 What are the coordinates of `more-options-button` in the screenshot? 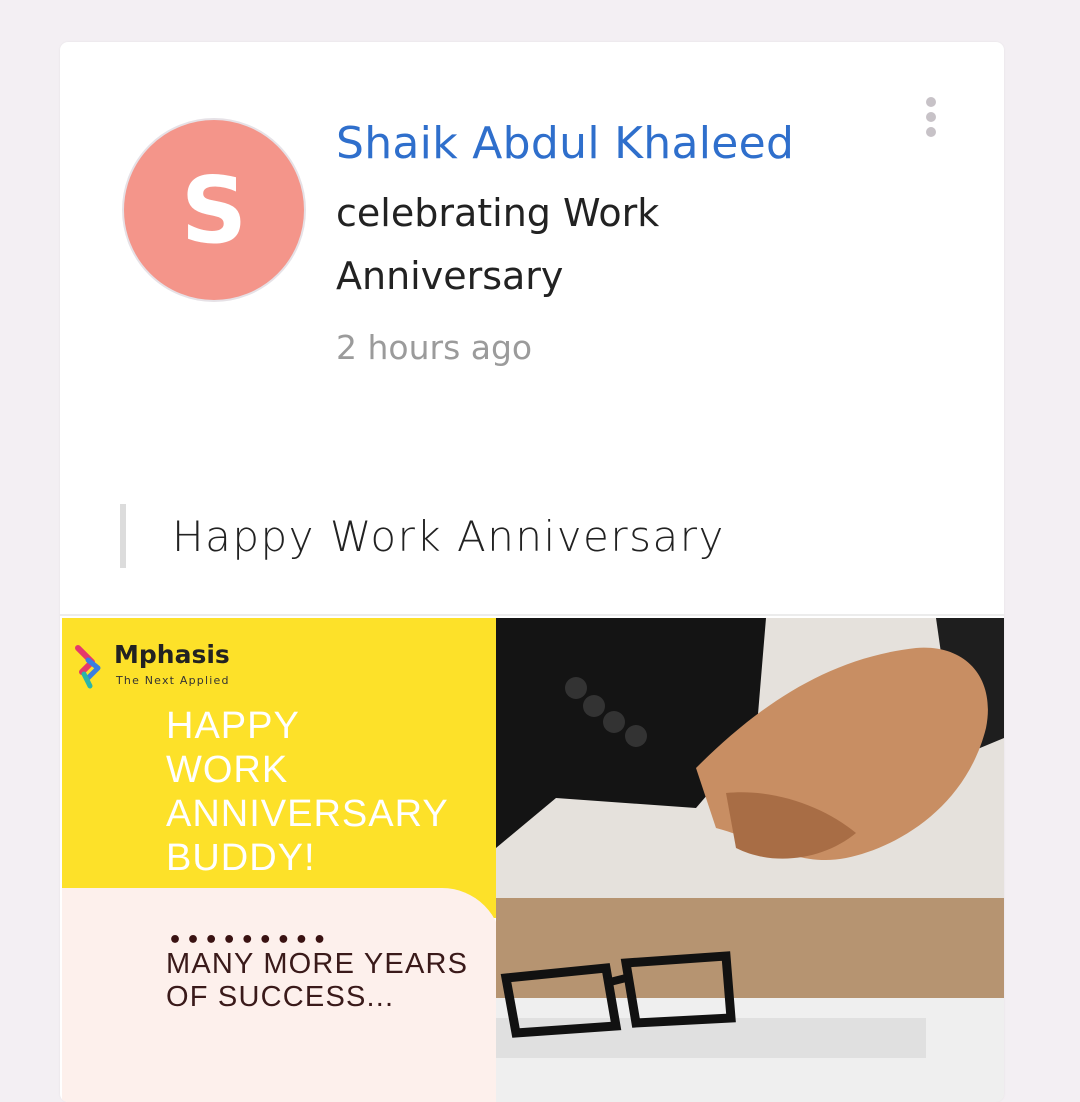 It's located at (931, 117).